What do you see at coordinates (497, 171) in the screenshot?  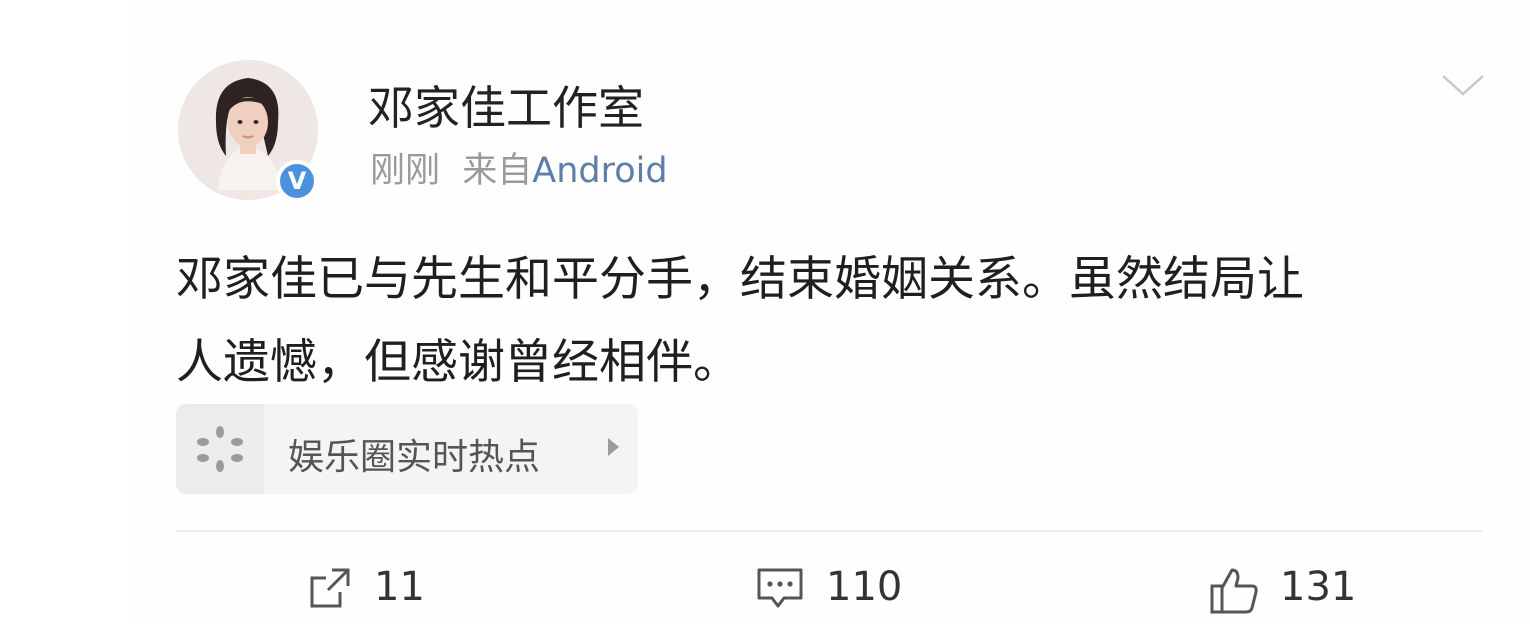 I see `source-prefix: 来自` at bounding box center [497, 171].